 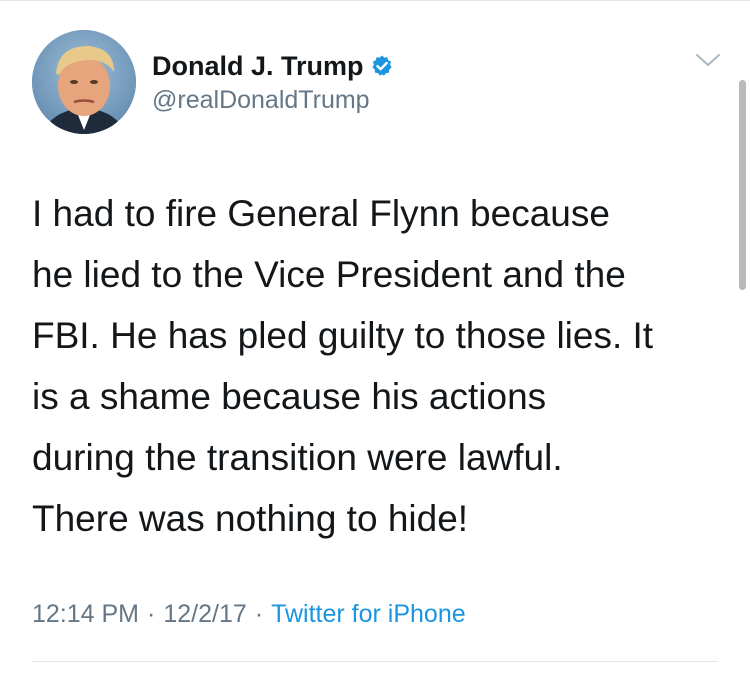 I want to click on avatar, so click(x=84, y=82).